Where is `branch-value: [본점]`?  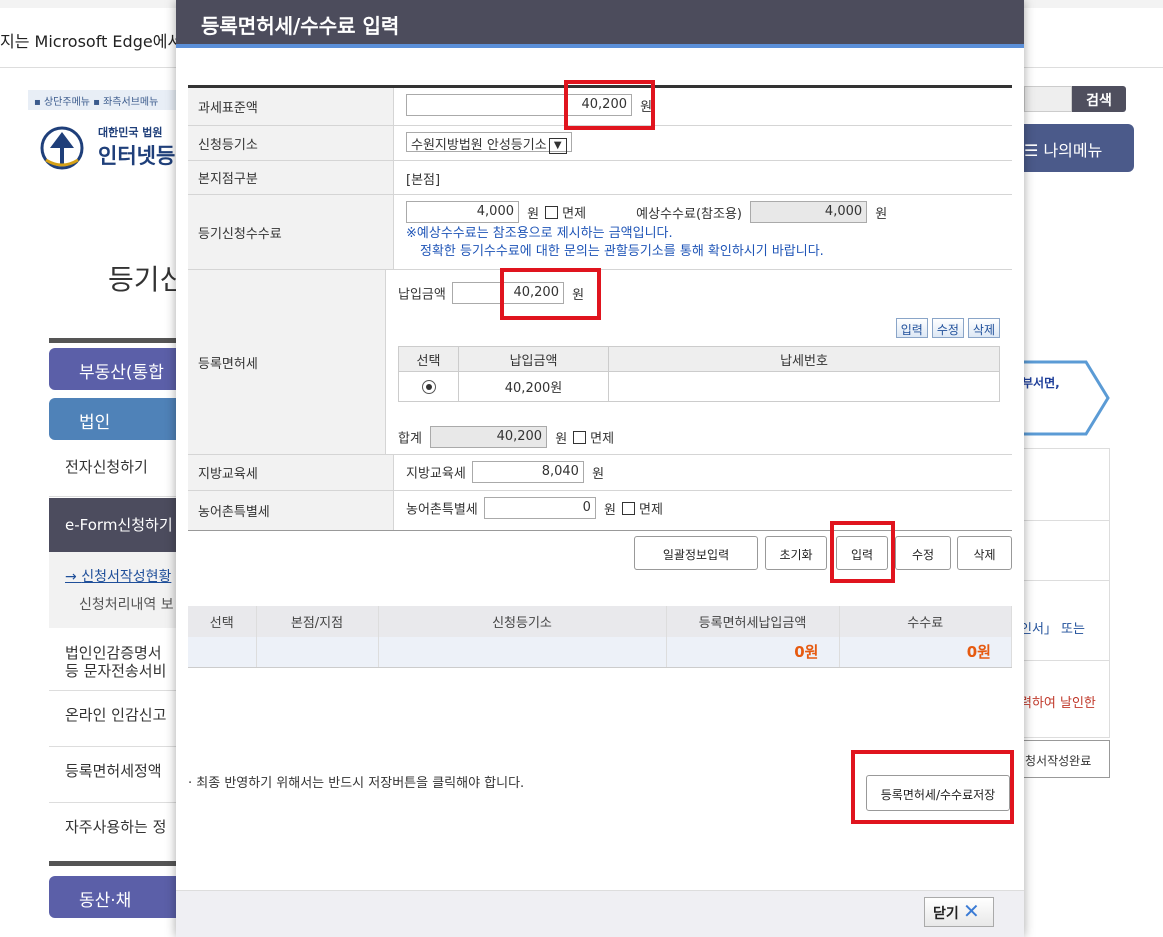 branch-value: [본점] is located at coordinates (423, 180).